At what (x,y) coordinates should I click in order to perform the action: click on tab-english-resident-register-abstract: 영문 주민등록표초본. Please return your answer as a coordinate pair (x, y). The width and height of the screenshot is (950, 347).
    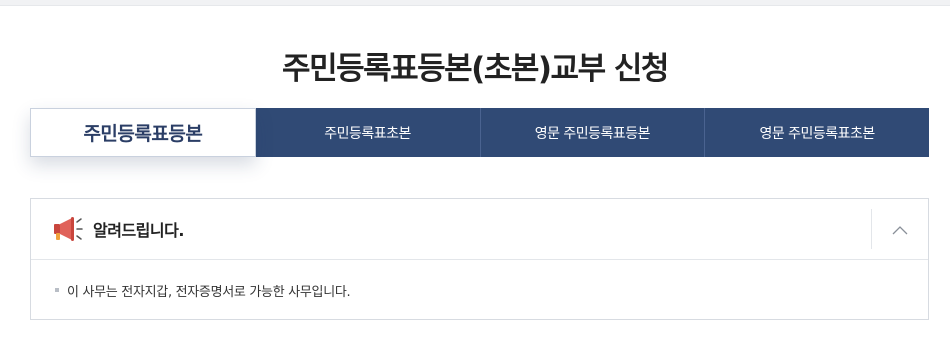
    Looking at the image, I should click on (816, 132).